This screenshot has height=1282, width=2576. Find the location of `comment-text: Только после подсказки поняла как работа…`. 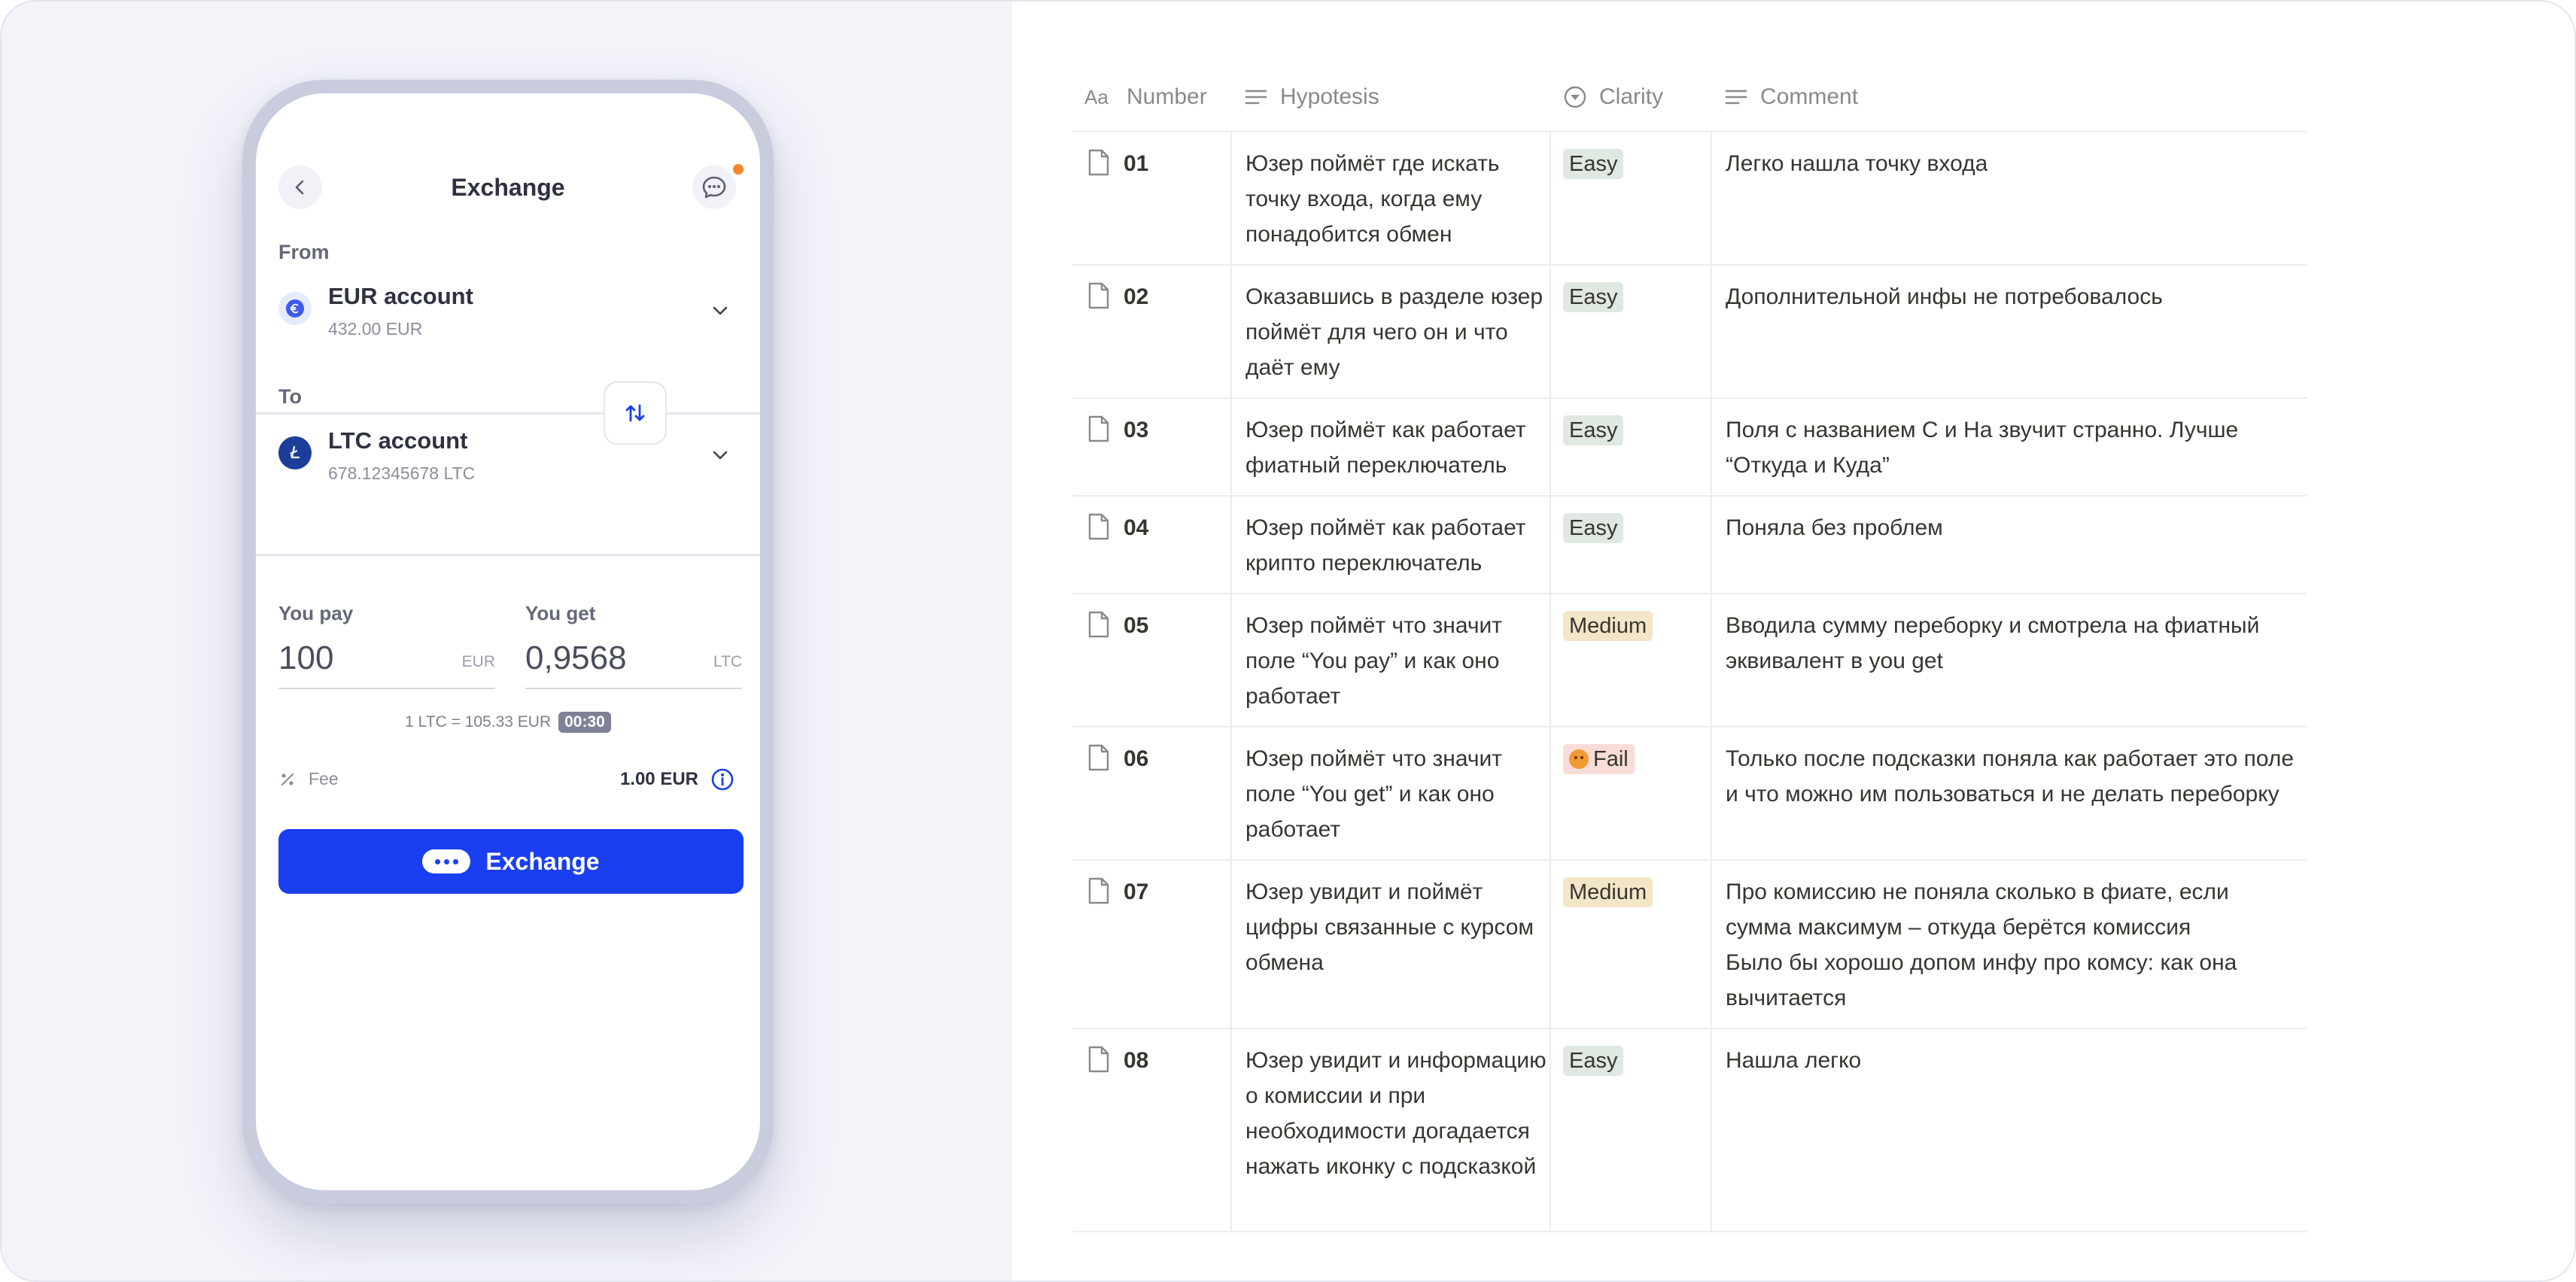

comment-text: Только после подсказки поняла как работа… is located at coordinates (2010, 777).